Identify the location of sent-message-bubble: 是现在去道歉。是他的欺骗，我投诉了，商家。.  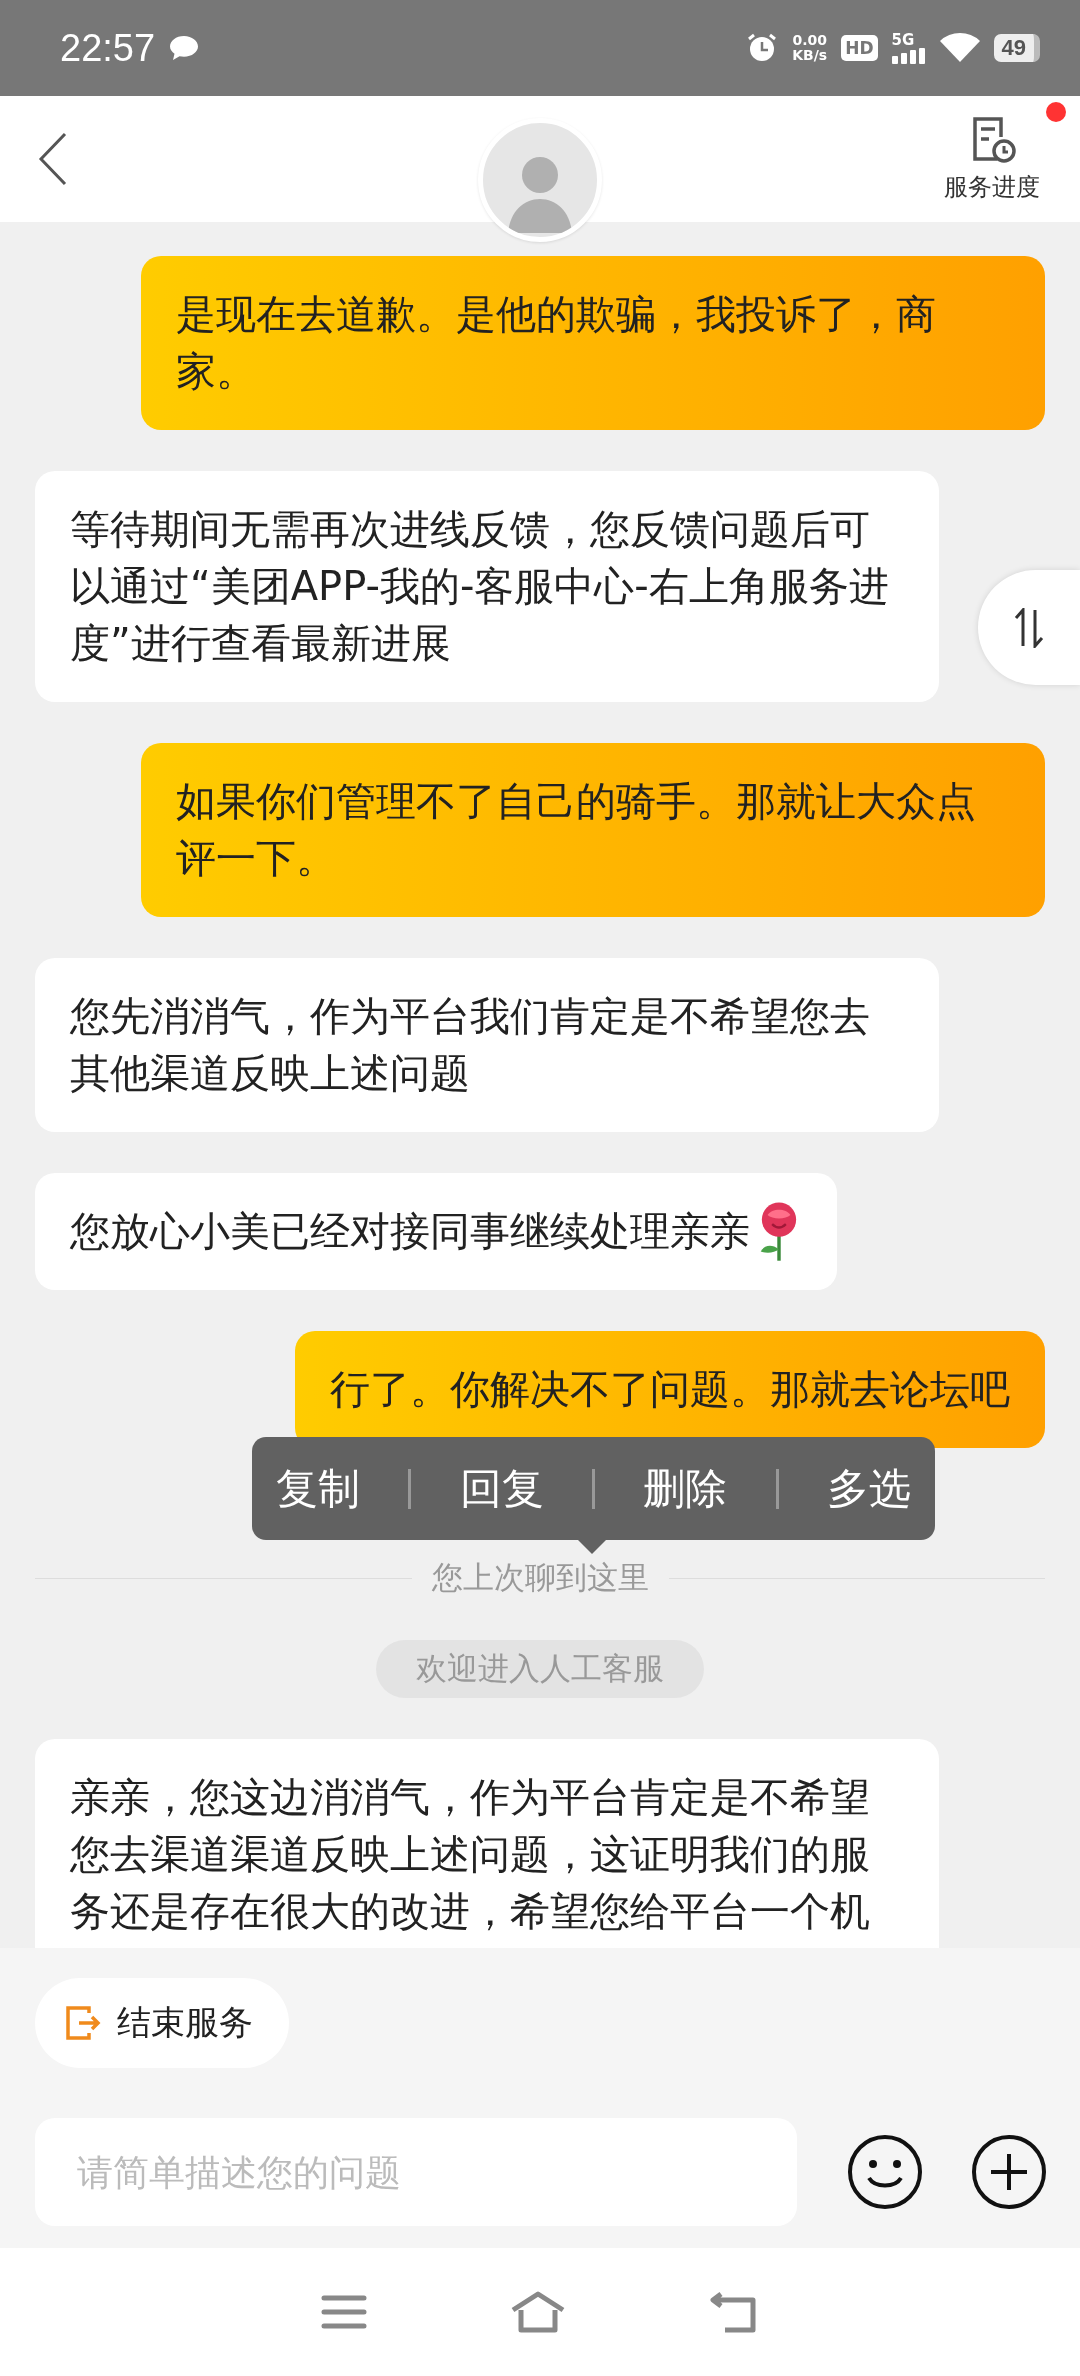
(593, 343).